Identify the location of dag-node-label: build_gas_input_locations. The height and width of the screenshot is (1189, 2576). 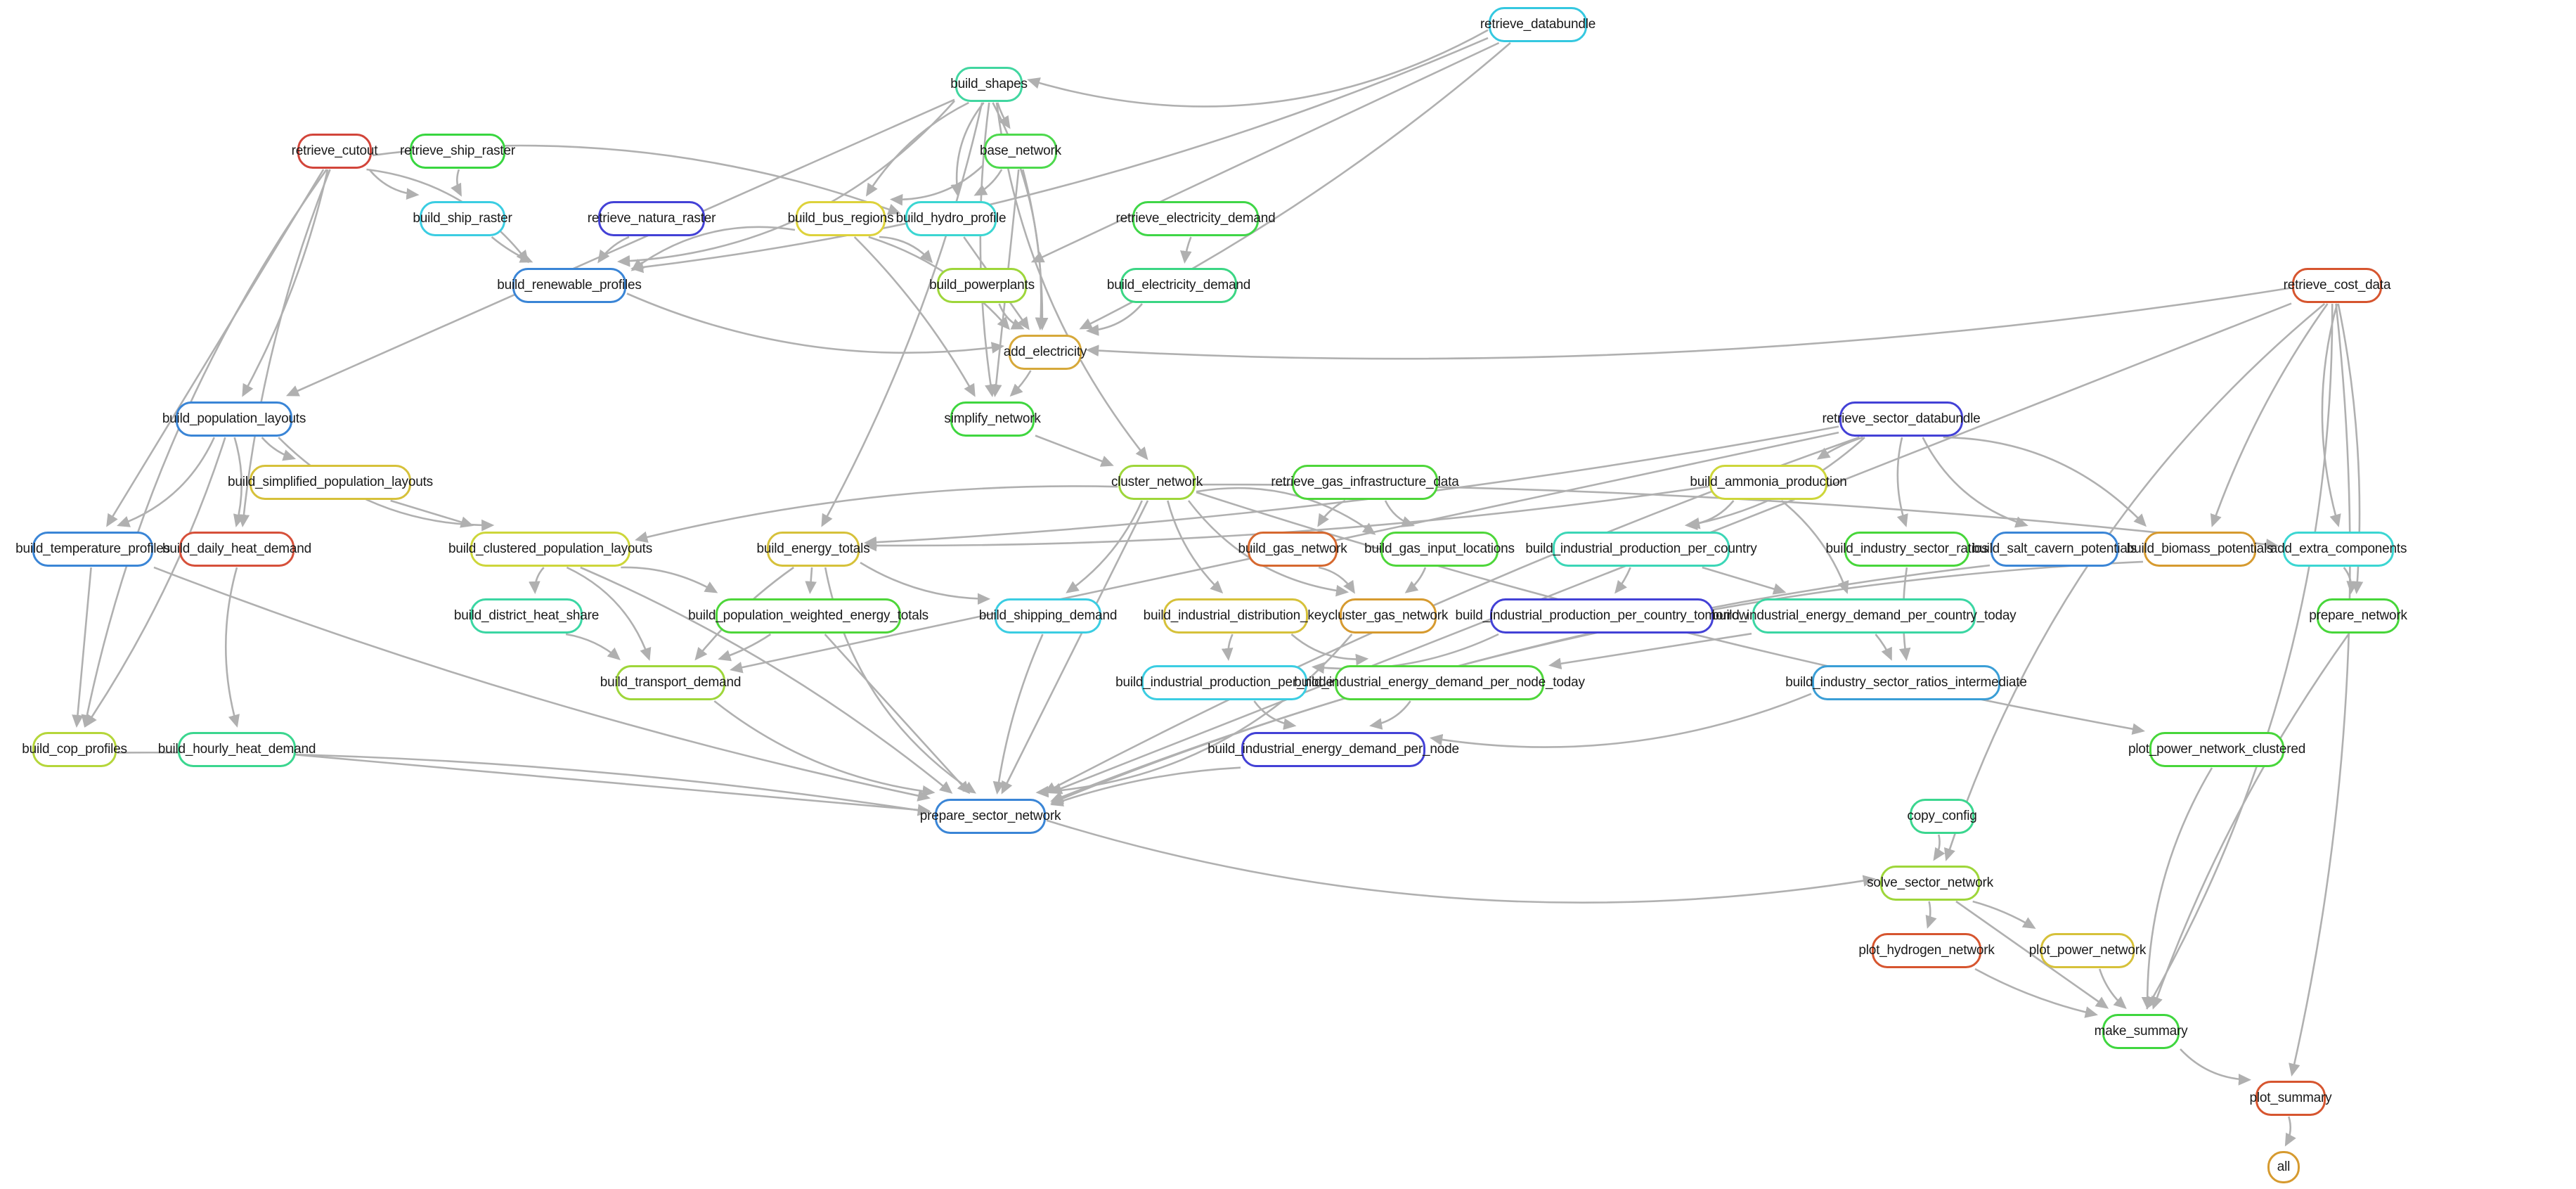
(1440, 548).